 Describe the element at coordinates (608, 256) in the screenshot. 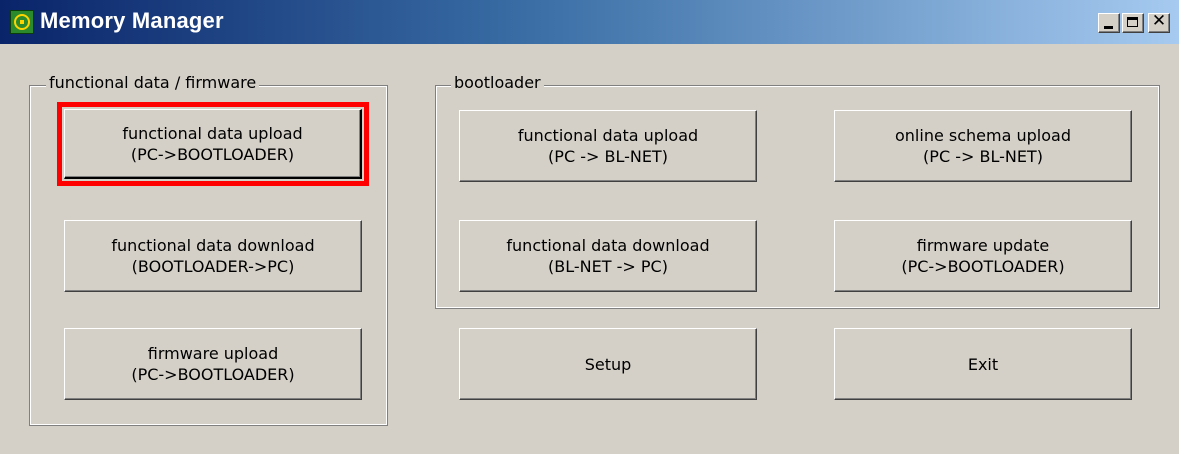

I see `functional-data-download-blnet-button: functional data download (BL-NET -> PC)` at that location.